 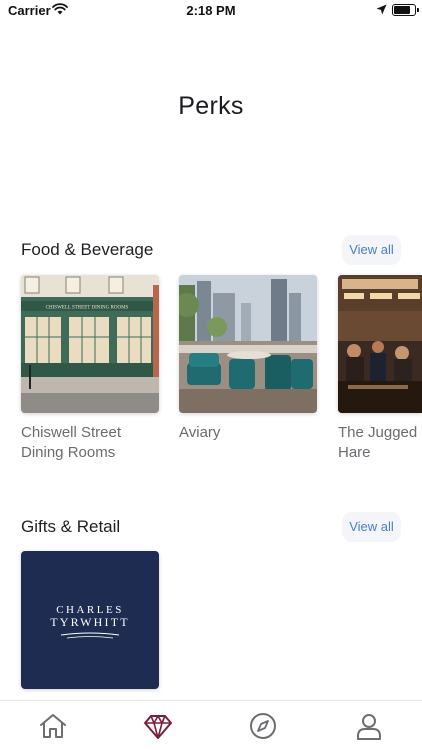 I want to click on charles-tyrwhitt-logo: CHARLES TYRWHITT, so click(x=90, y=620).